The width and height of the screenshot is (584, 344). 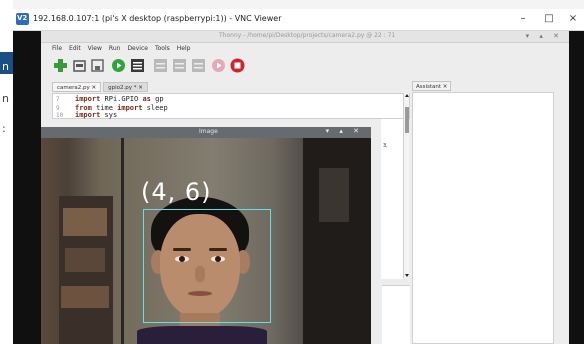 What do you see at coordinates (305, 66) in the screenshot?
I see `toolbar` at bounding box center [305, 66].